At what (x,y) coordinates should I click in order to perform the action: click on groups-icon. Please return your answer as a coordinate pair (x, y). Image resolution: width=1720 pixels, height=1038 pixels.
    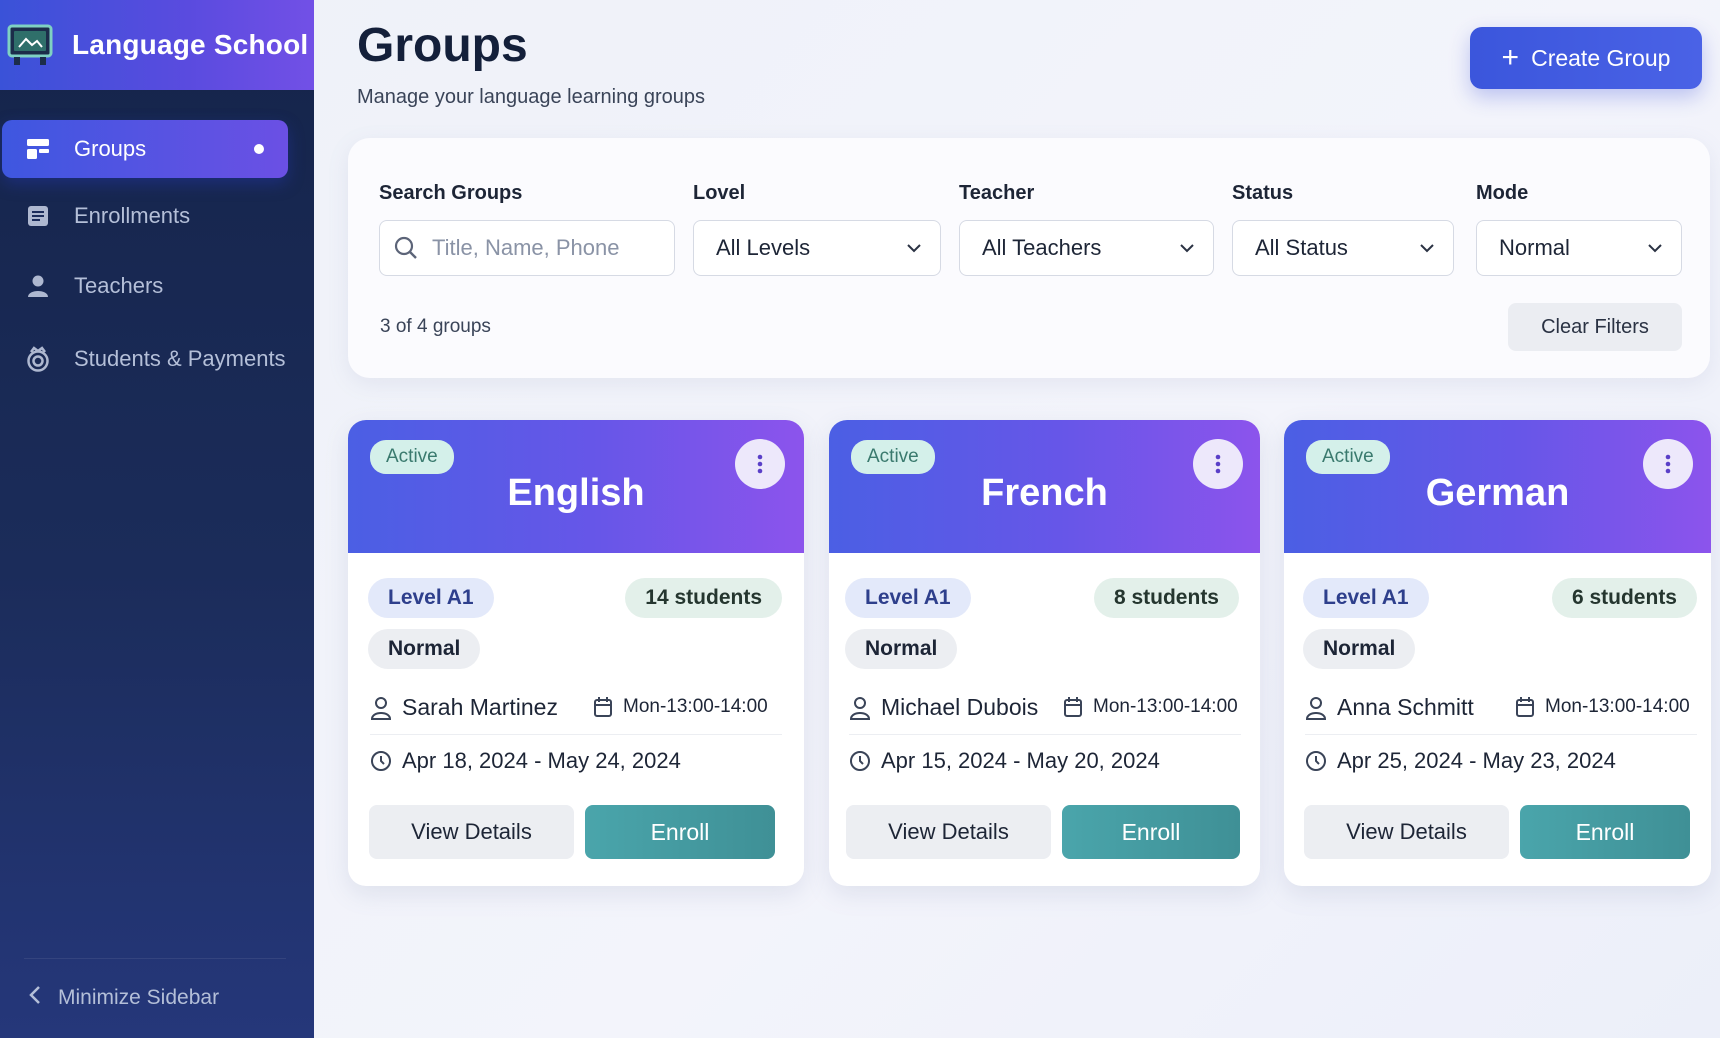
    Looking at the image, I should click on (38, 149).